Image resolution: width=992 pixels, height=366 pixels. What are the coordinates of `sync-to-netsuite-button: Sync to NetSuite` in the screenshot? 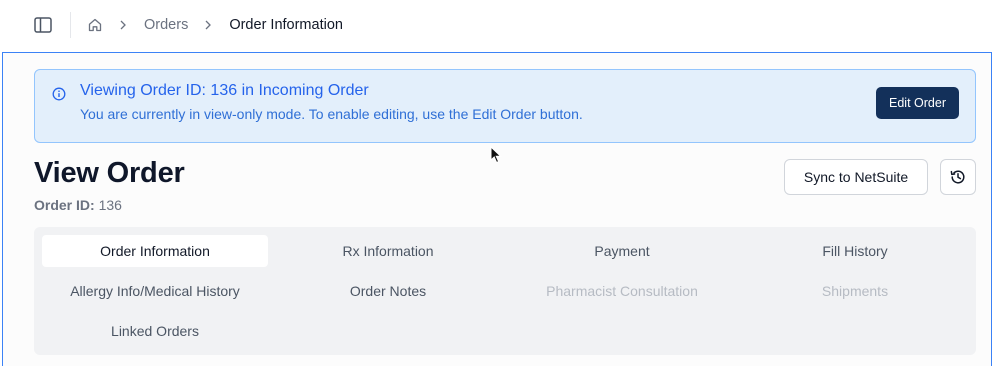 It's located at (856, 177).